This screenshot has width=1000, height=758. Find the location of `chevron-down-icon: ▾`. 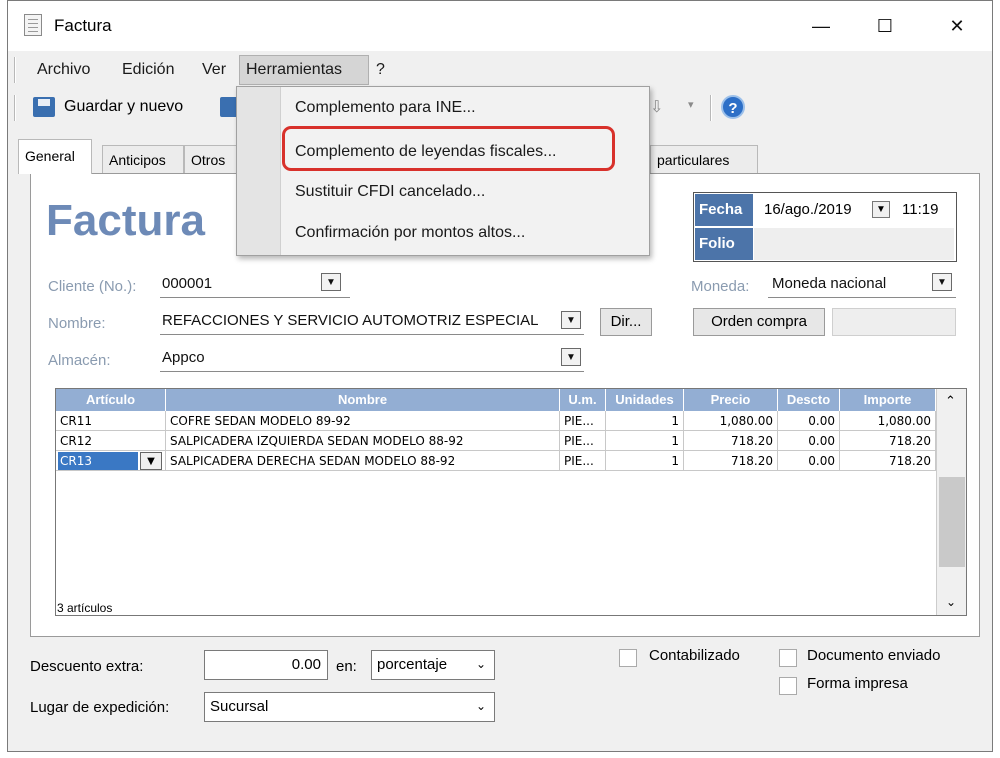

chevron-down-icon: ▾ is located at coordinates (691, 104).